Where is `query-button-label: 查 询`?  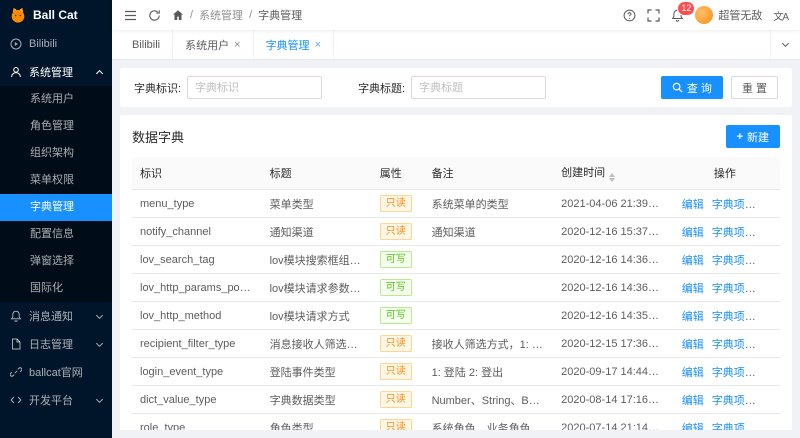
query-button-label: 查 询 is located at coordinates (699, 88).